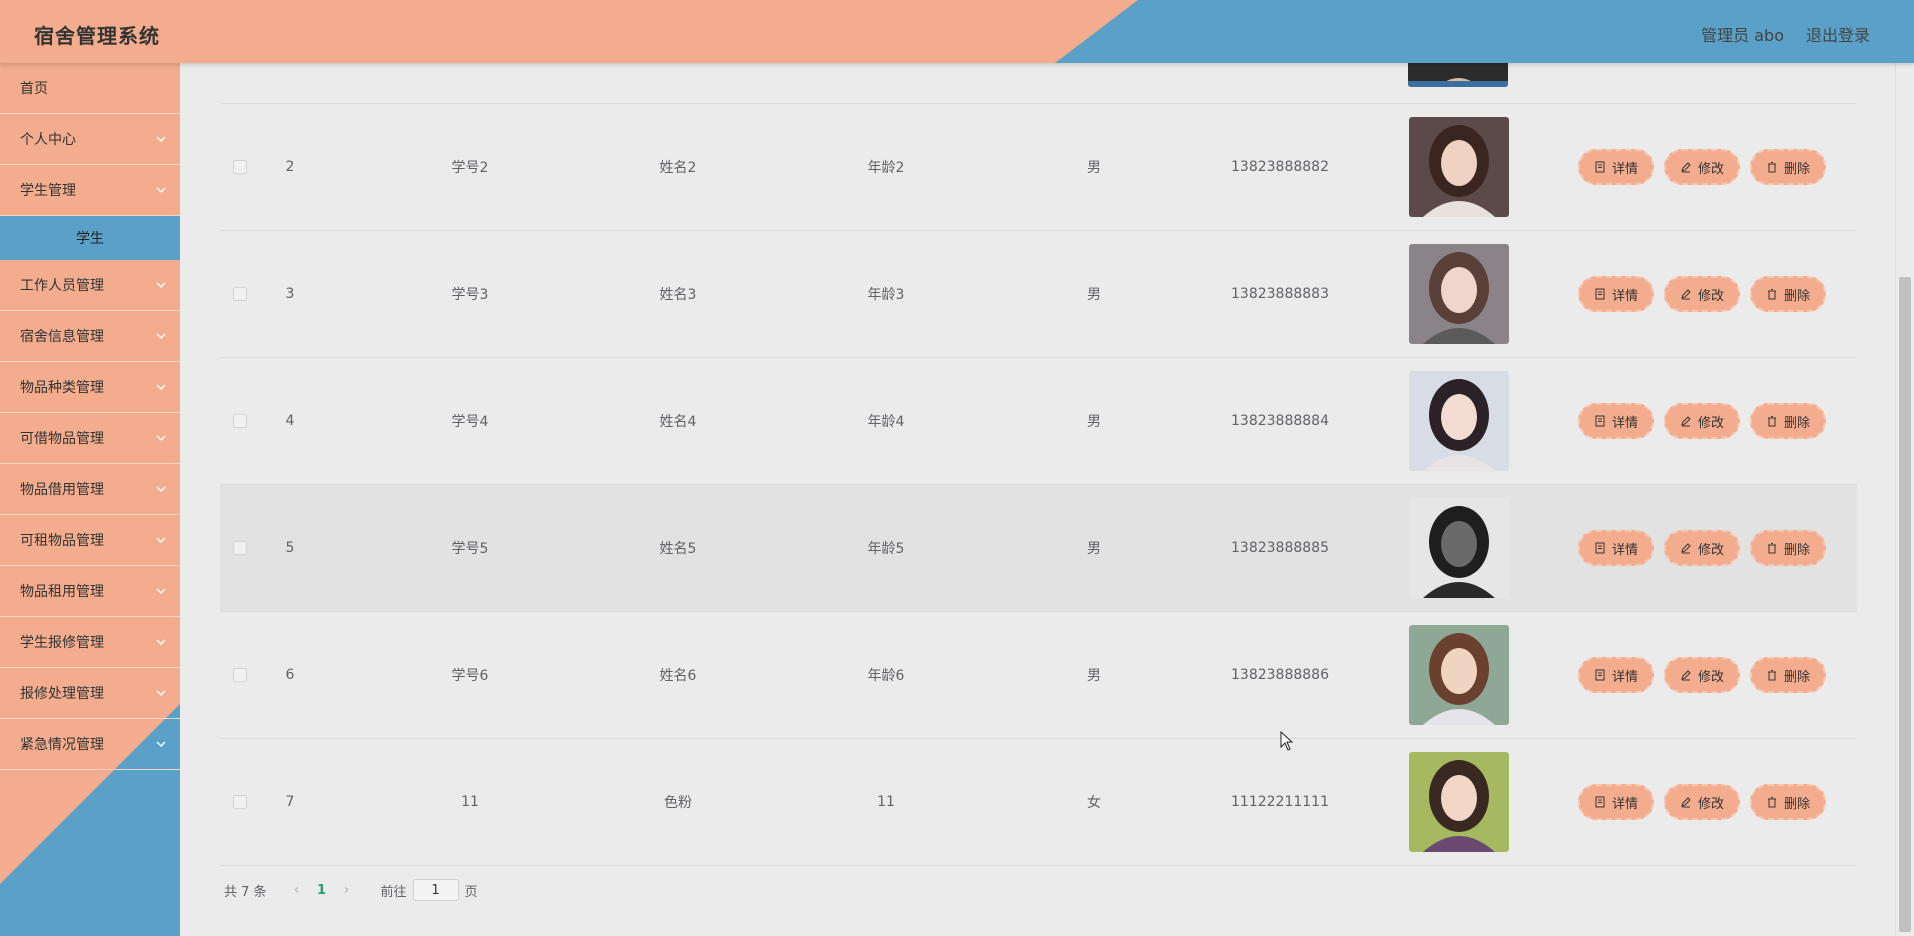 The image size is (1914, 936). Describe the element at coordinates (90, 540) in the screenshot. I see `sidebar-item-8: 可租物品管理` at that location.